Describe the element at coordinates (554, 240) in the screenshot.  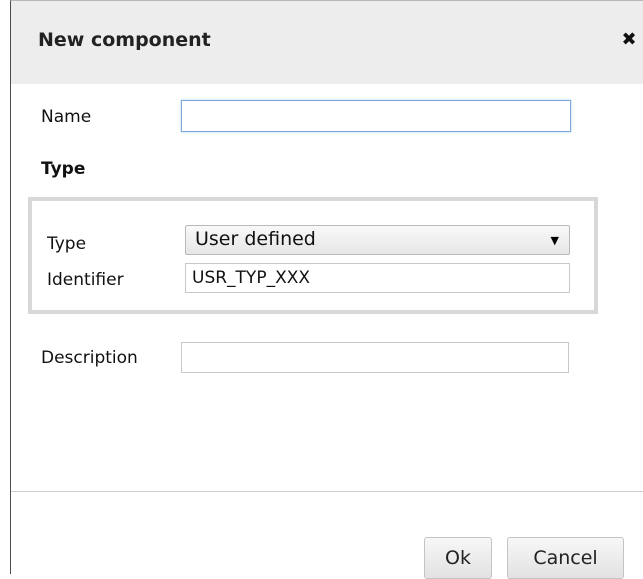
I see `dropdown-arrow-icon: ▼` at that location.